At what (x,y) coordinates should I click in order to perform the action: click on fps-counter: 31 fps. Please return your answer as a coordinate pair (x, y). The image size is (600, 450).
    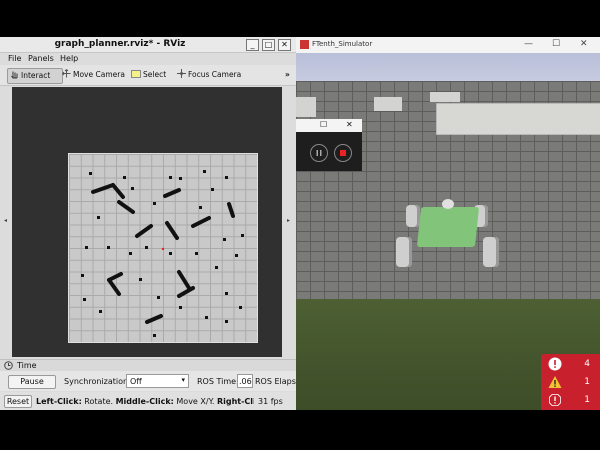
    Looking at the image, I should click on (270, 401).